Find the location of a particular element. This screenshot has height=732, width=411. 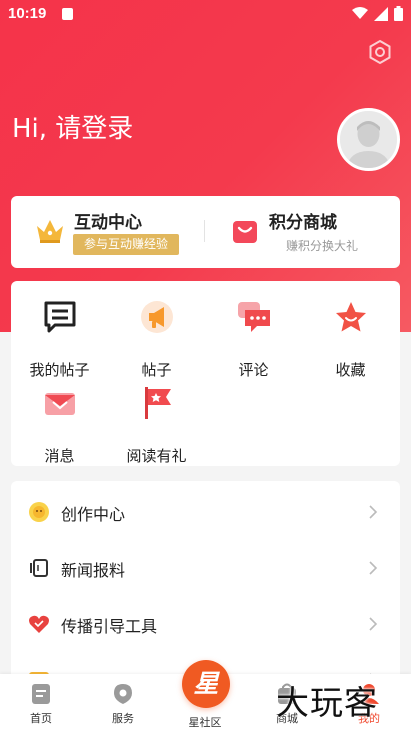

interaction-points-card: 互动中心 参与互动赚经验 积分商城 赚积分换大礼 is located at coordinates (205, 232).